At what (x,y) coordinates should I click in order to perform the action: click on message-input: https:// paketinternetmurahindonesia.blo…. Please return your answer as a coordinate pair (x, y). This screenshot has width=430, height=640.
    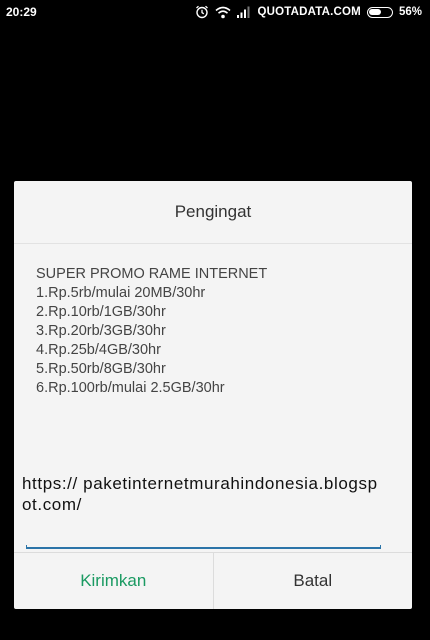
    Looking at the image, I should click on (203, 510).